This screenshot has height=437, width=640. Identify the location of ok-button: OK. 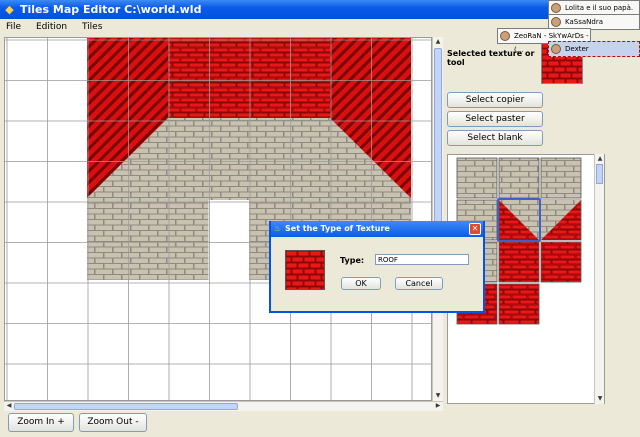
(361, 283).